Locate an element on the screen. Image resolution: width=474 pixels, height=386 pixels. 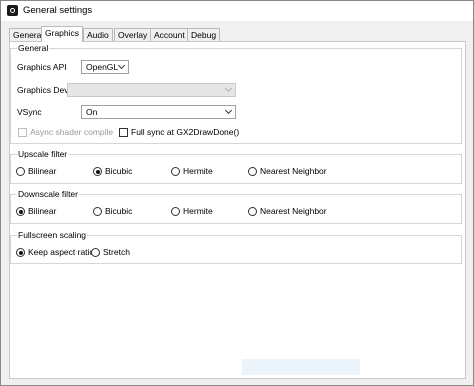
downscale-hermite-label: Hermite is located at coordinates (198, 211).